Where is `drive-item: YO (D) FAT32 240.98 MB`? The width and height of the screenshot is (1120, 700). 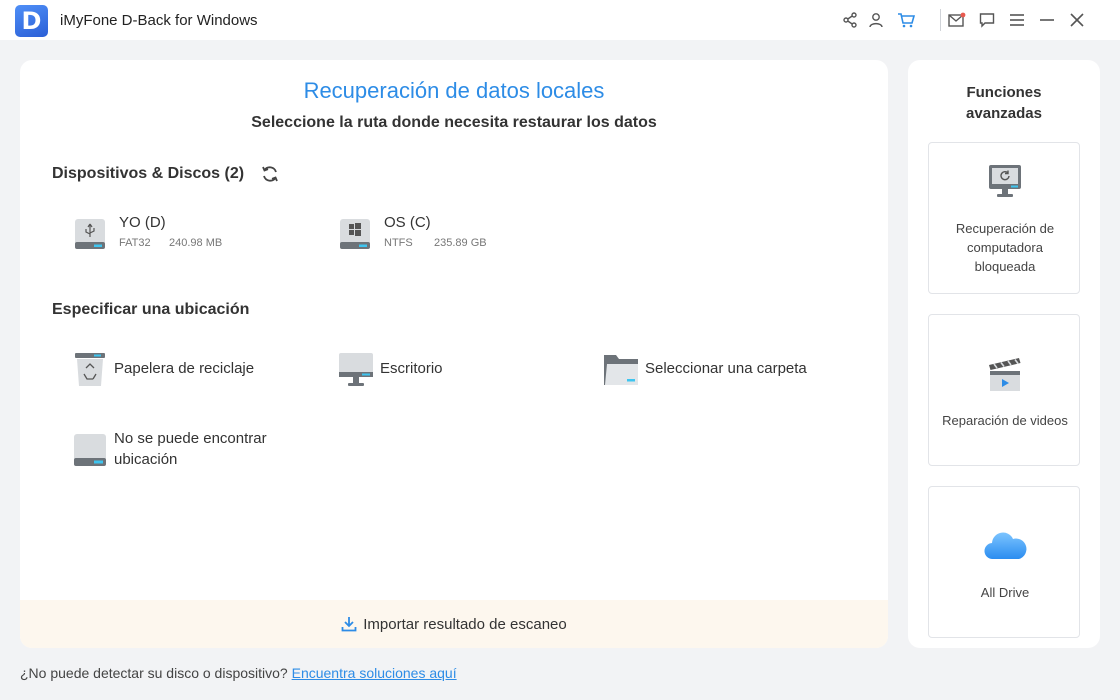 drive-item: YO (D) FAT32 240.98 MB is located at coordinates (173, 235).